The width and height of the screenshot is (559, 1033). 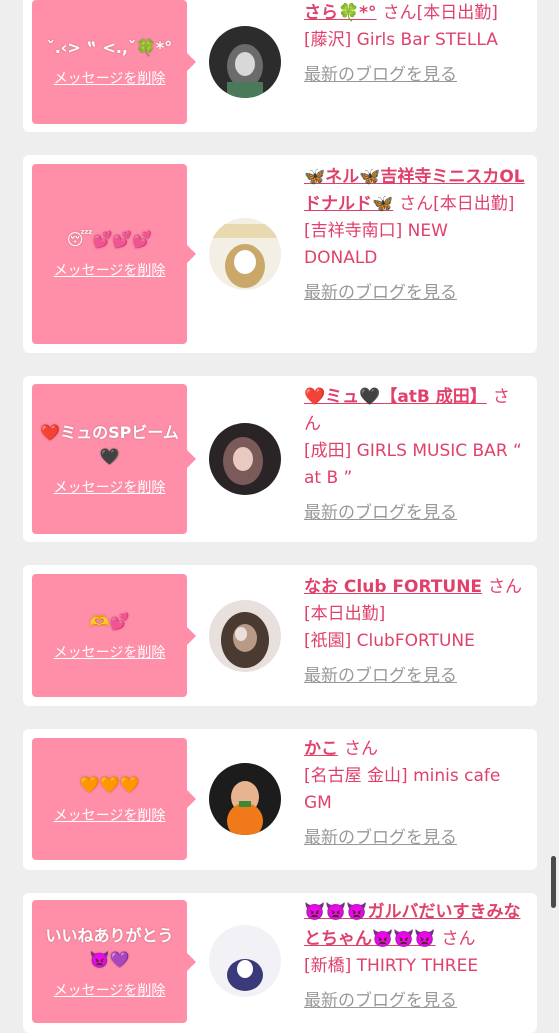 What do you see at coordinates (321, 749) in the screenshot?
I see `sender-name-link: かこ` at bounding box center [321, 749].